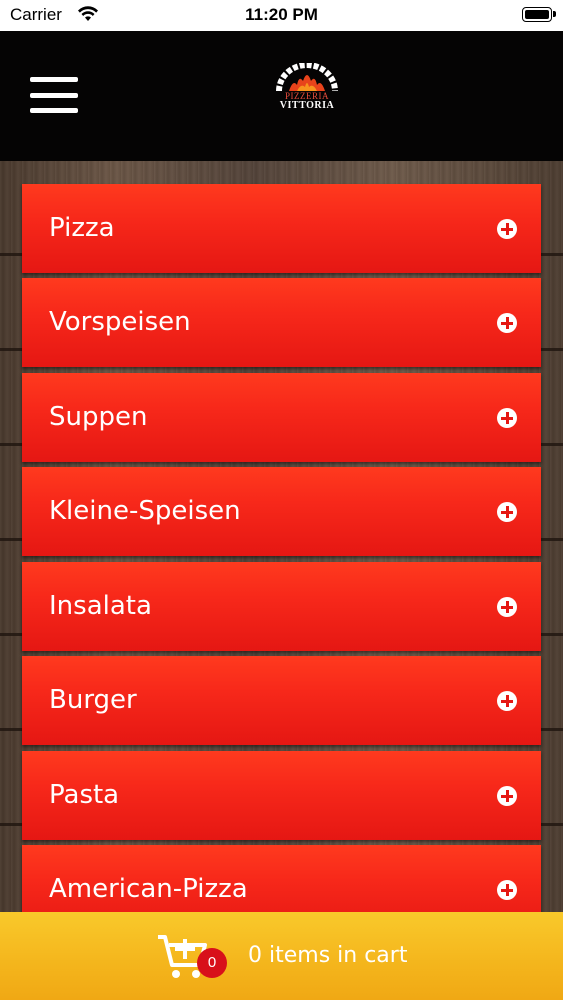  What do you see at coordinates (281, 606) in the screenshot?
I see `category-insalata: Insalata` at bounding box center [281, 606].